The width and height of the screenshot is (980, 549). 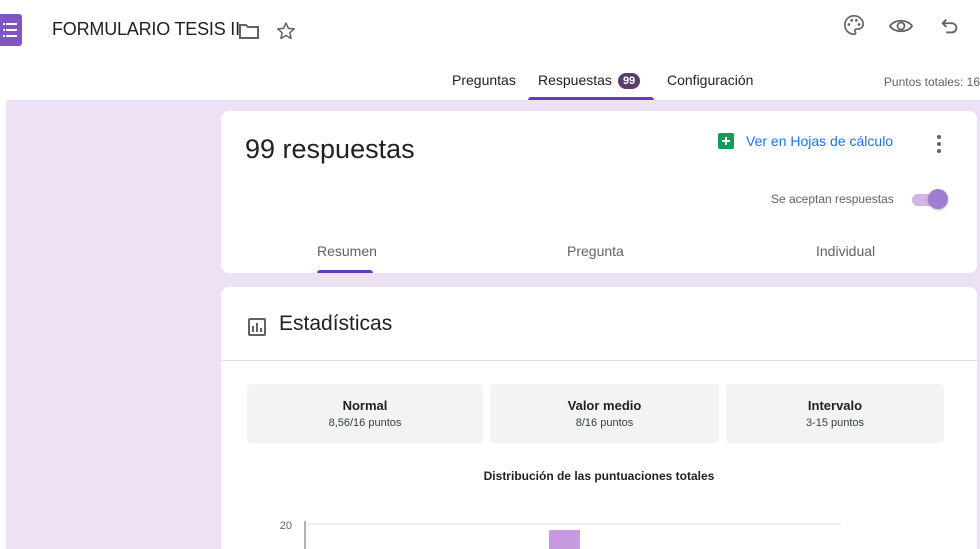 What do you see at coordinates (257, 327) in the screenshot?
I see `bar-chart-icon` at bounding box center [257, 327].